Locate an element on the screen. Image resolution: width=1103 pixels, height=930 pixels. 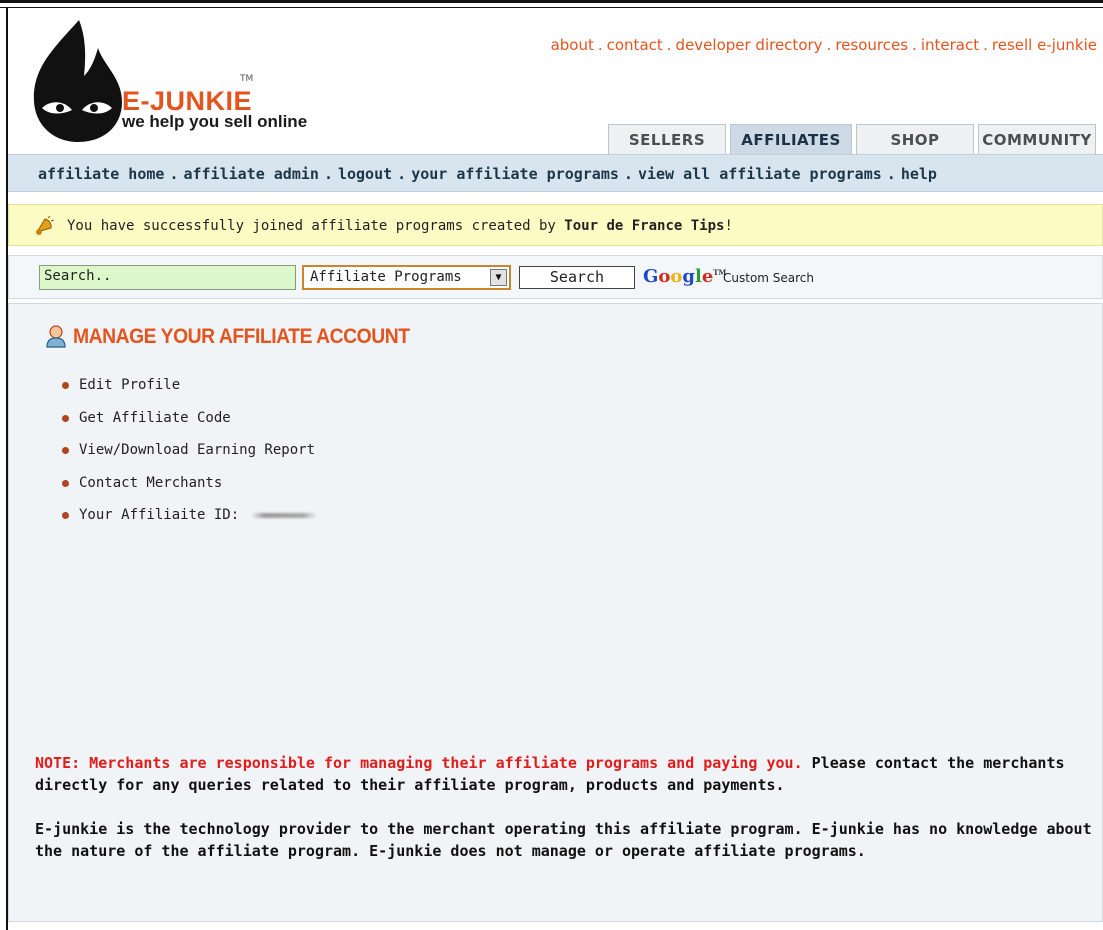
list-item: Get Affiliate Code is located at coordinates (188, 425).